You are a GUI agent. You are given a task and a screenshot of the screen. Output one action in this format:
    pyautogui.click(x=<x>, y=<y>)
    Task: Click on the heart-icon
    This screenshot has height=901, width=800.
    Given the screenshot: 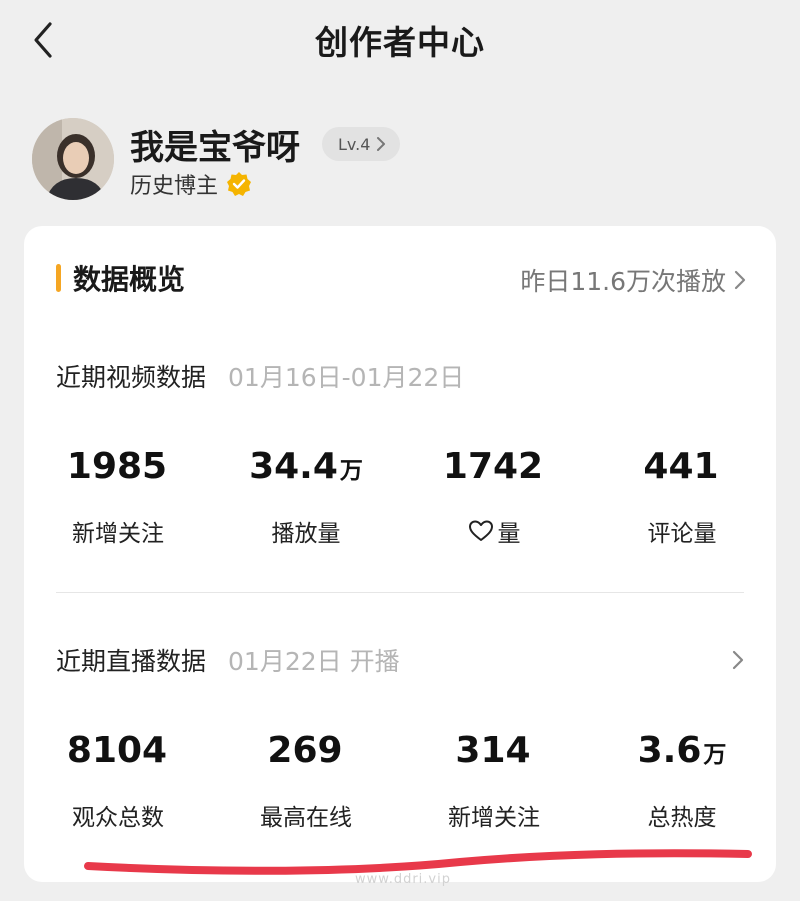 What is the action you would take?
    pyautogui.click(x=480, y=530)
    